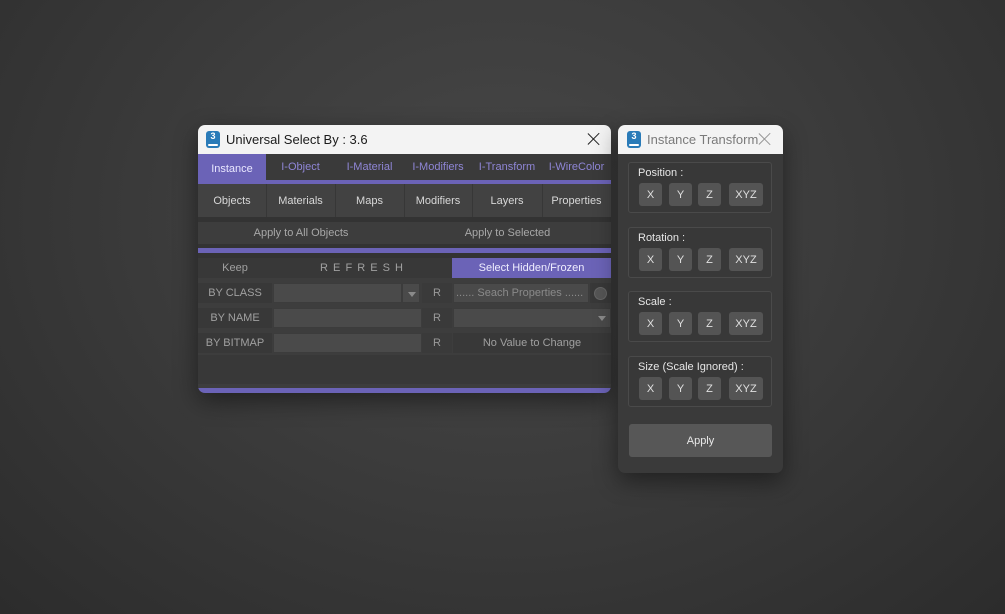 This screenshot has width=1005, height=614. Describe the element at coordinates (650, 388) in the screenshot. I see `size-x-button: X` at that location.